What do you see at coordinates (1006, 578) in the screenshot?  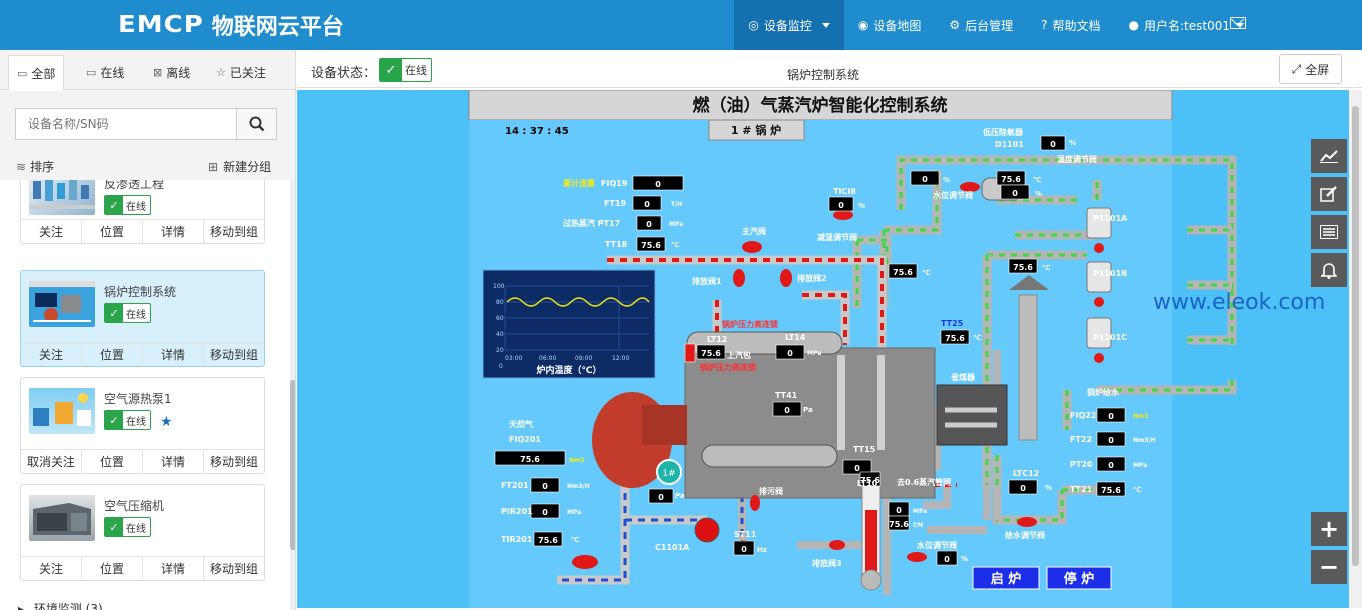 I see `start-button: 启 炉` at bounding box center [1006, 578].